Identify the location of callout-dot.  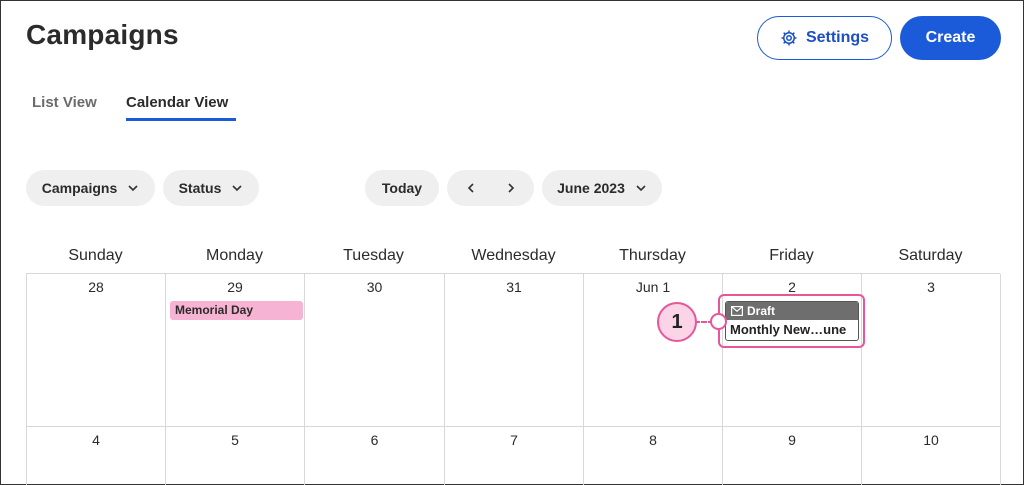
(718, 321).